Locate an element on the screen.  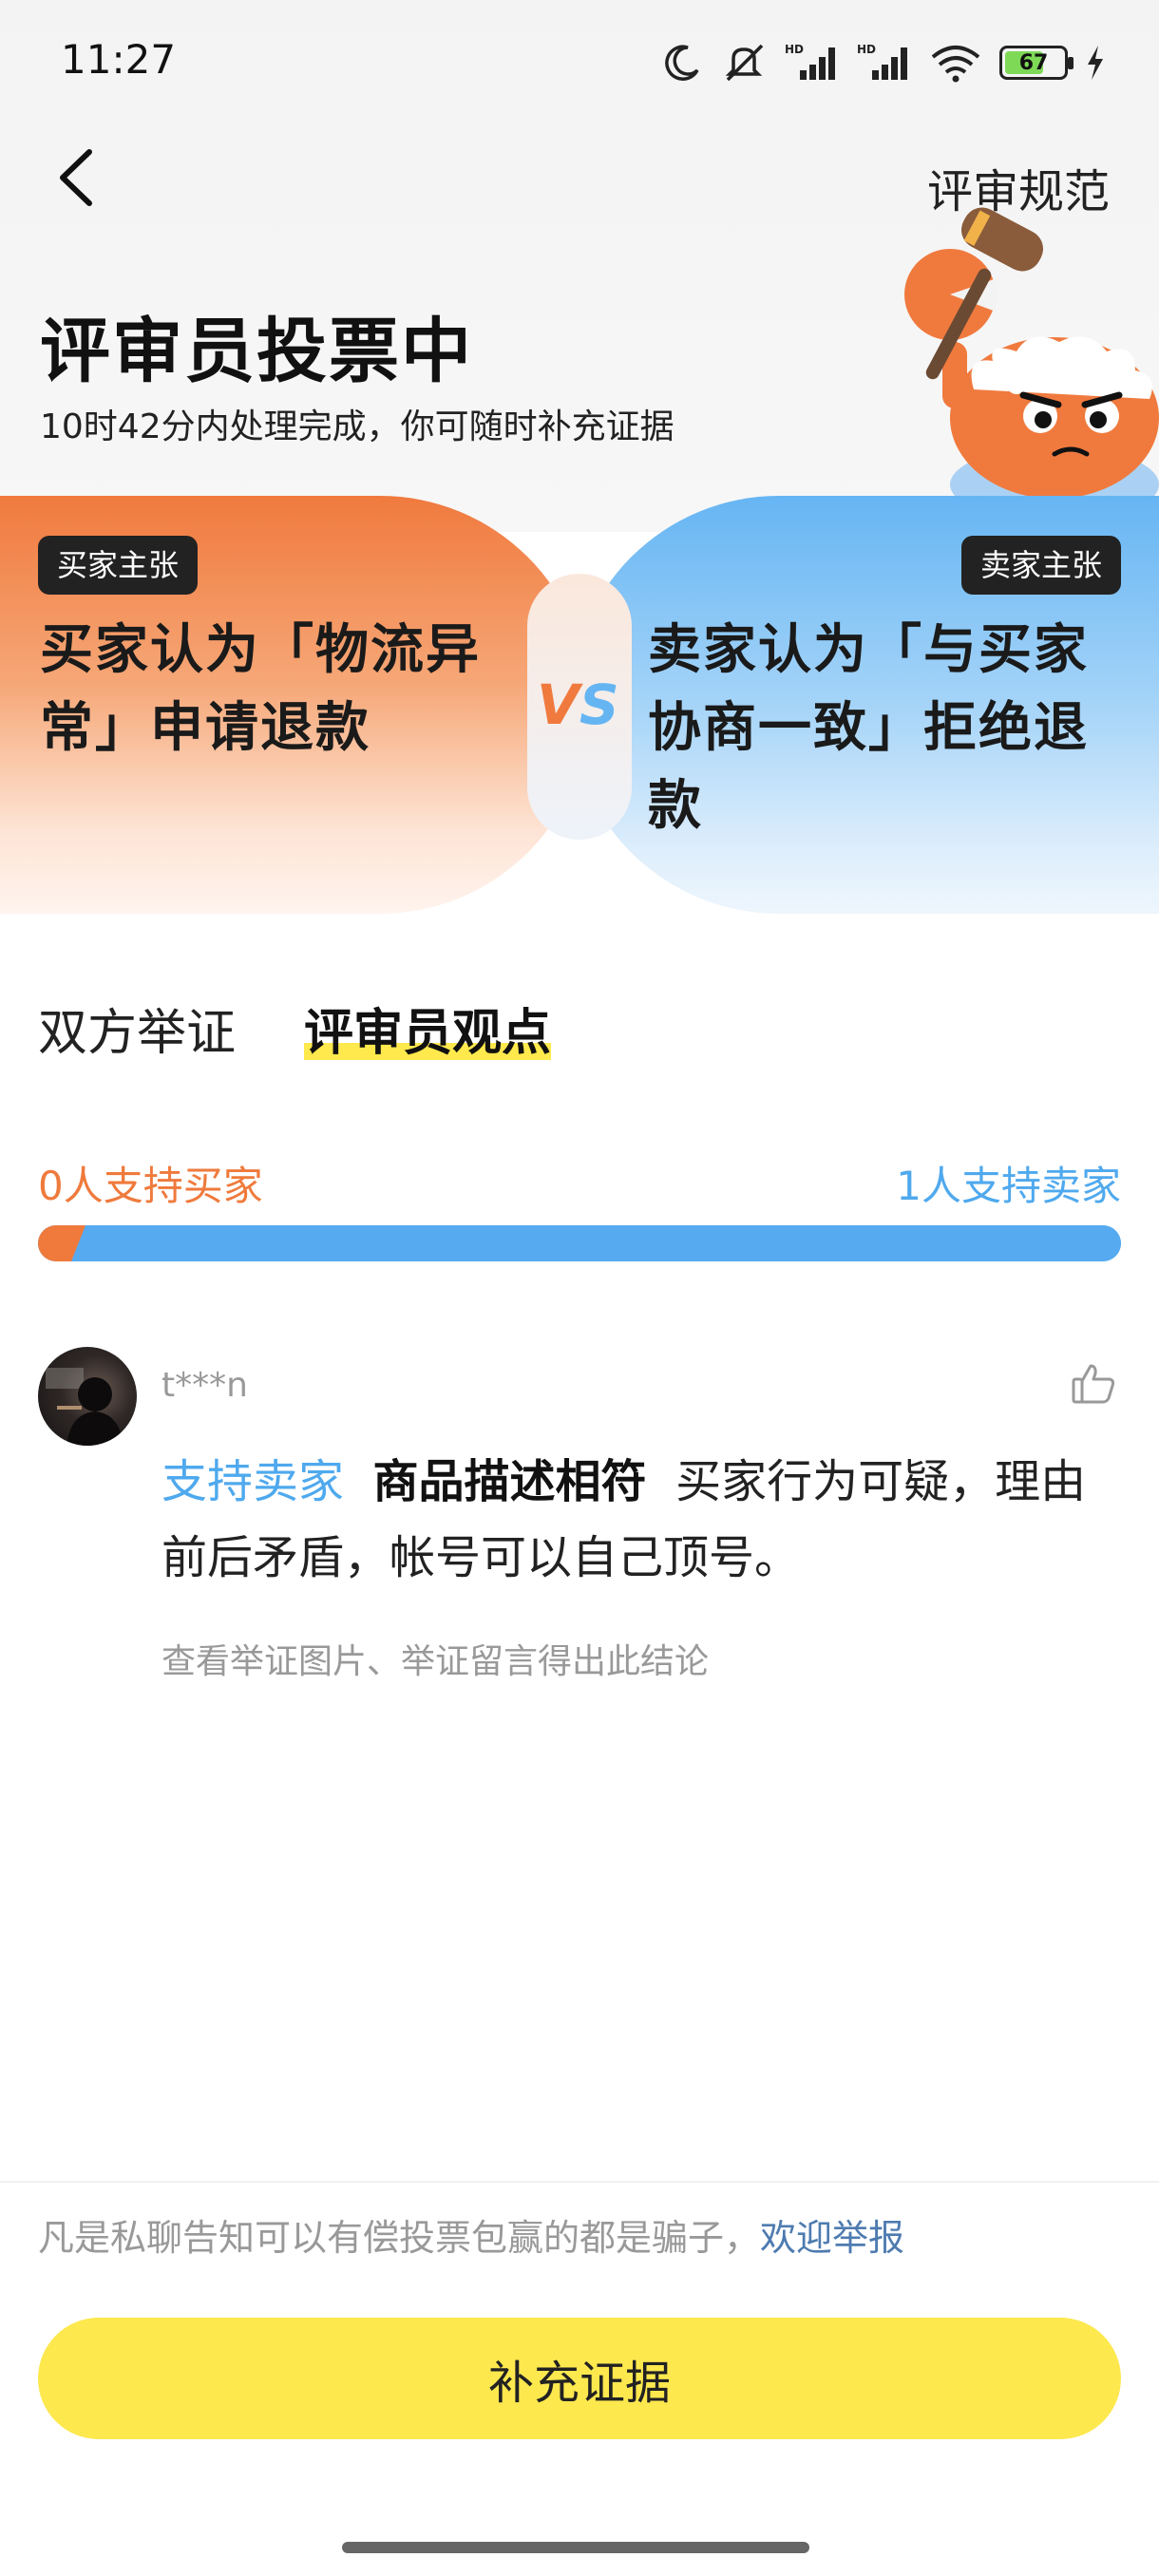
status-icons: HD HD 67 is located at coordinates (883, 62).